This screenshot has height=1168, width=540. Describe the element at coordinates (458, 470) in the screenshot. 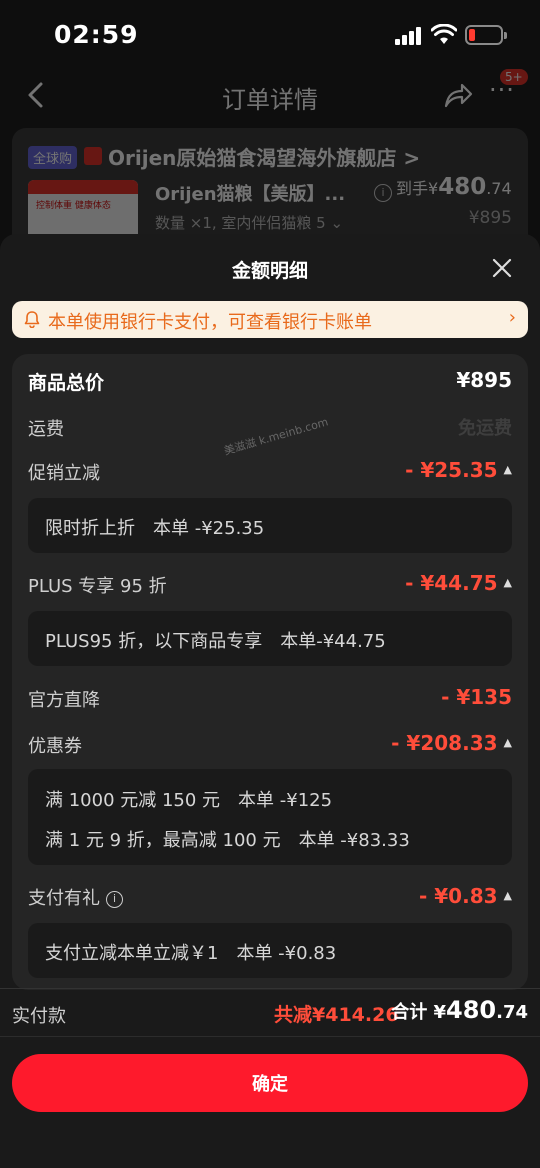

I see `promo-value: - ¥25.35 ▲` at that location.